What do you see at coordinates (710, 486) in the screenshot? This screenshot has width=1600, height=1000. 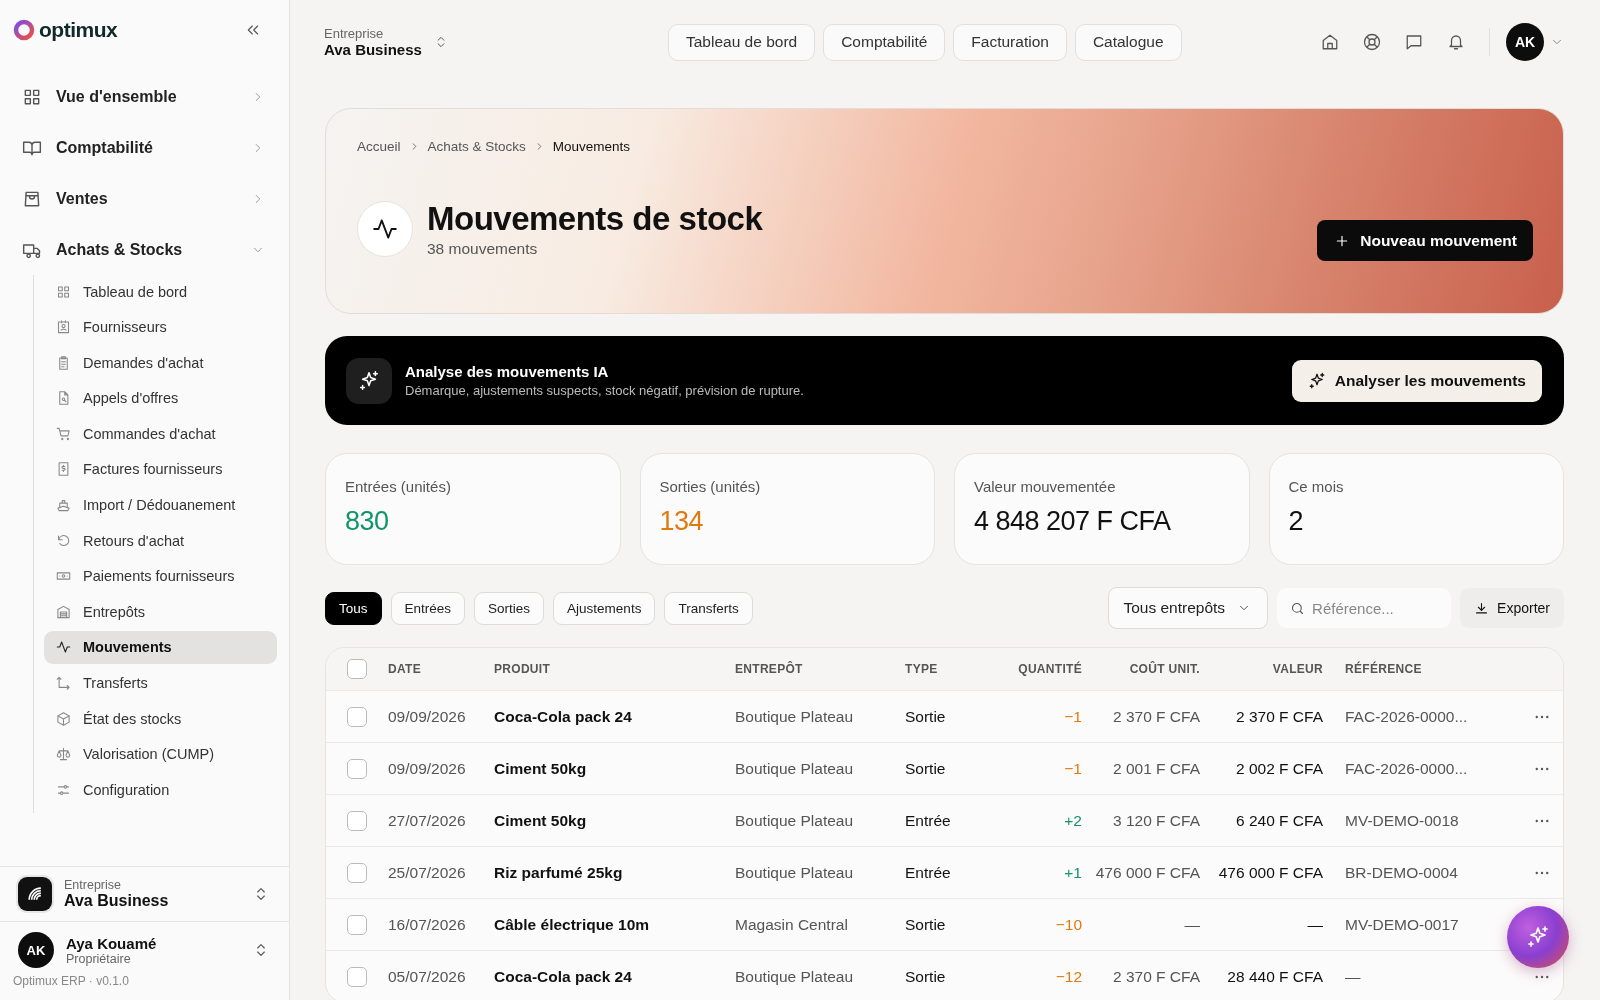 I see `stat-label: Sorties (unités)` at bounding box center [710, 486].